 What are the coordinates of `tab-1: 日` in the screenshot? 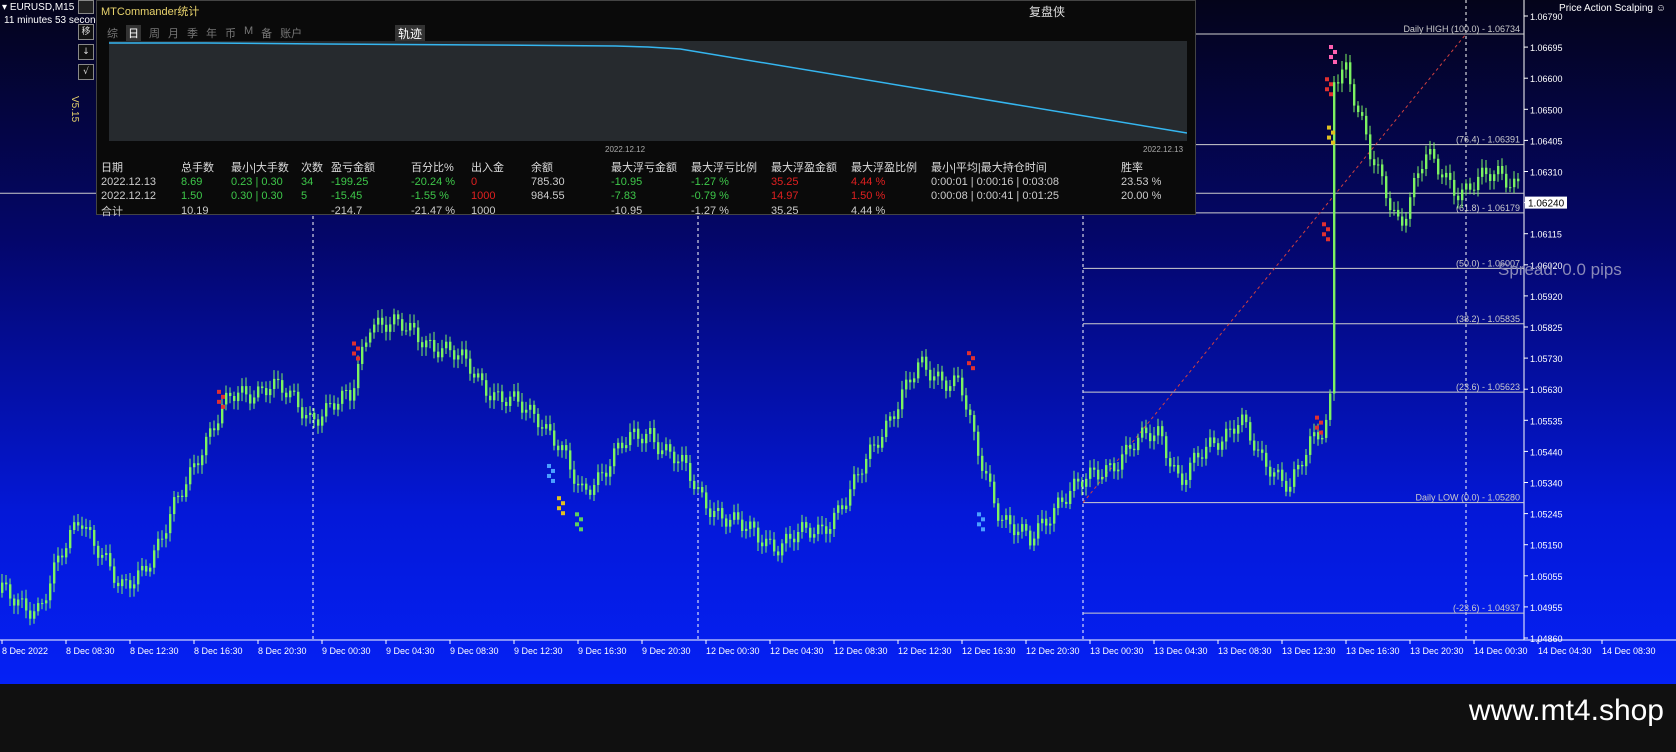 It's located at (133, 33).